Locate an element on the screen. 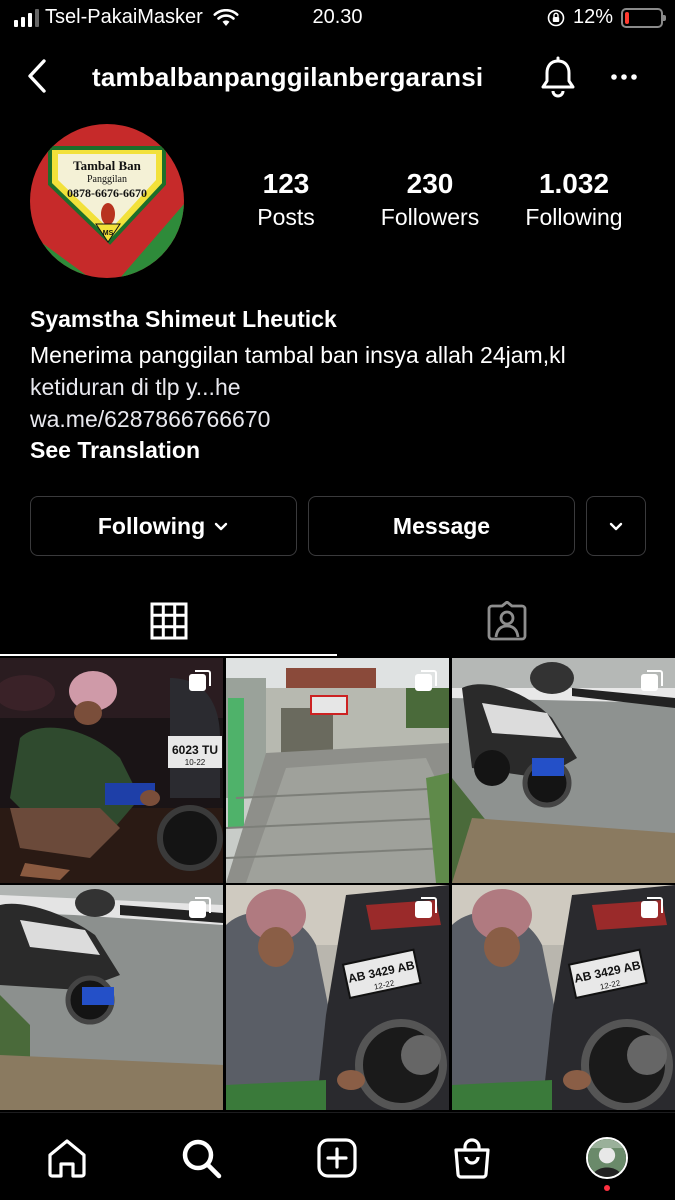  profile-display-name: Syamstha Shimeut Lheutick is located at coordinates (183, 319).